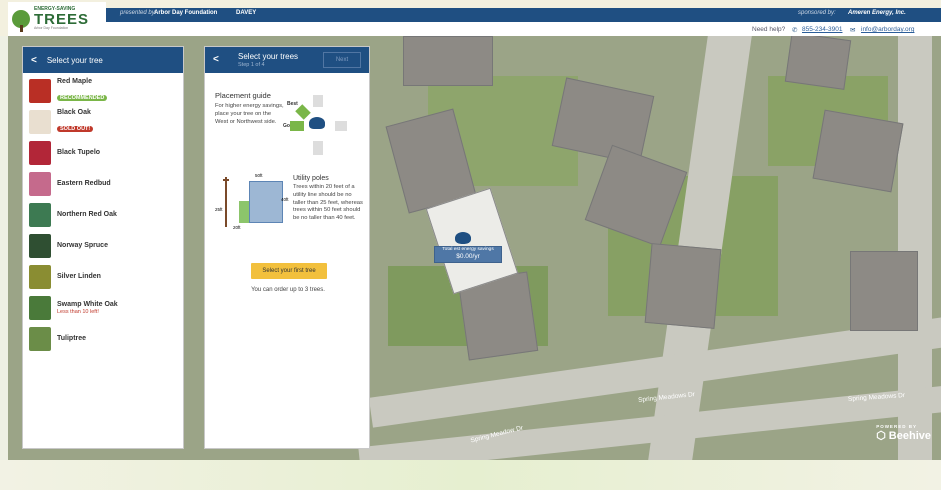  I want to click on tree-item-black-oak: Black Oak SOLD OUT!, so click(103, 121).